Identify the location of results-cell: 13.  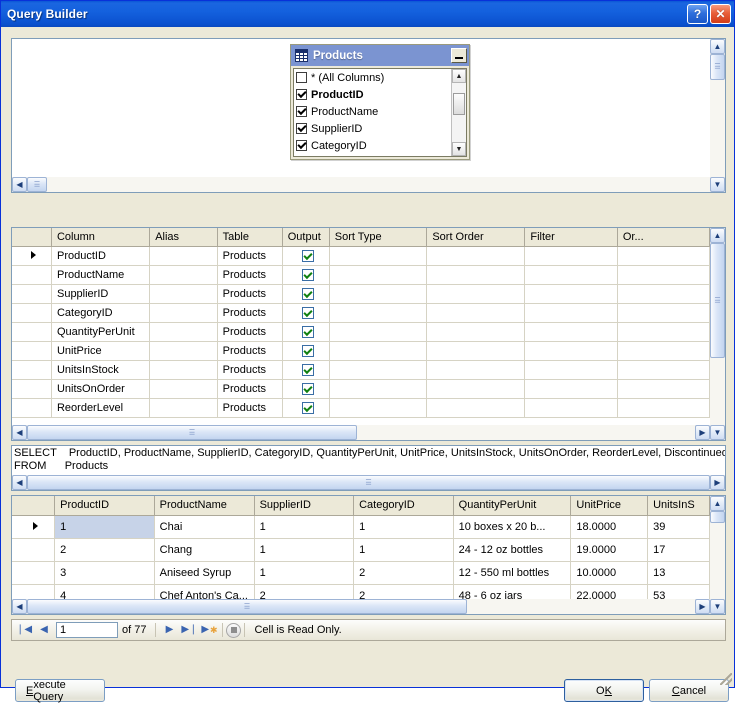
(678, 573).